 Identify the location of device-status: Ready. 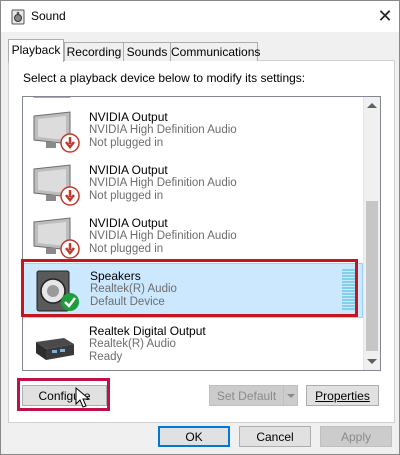
(106, 357).